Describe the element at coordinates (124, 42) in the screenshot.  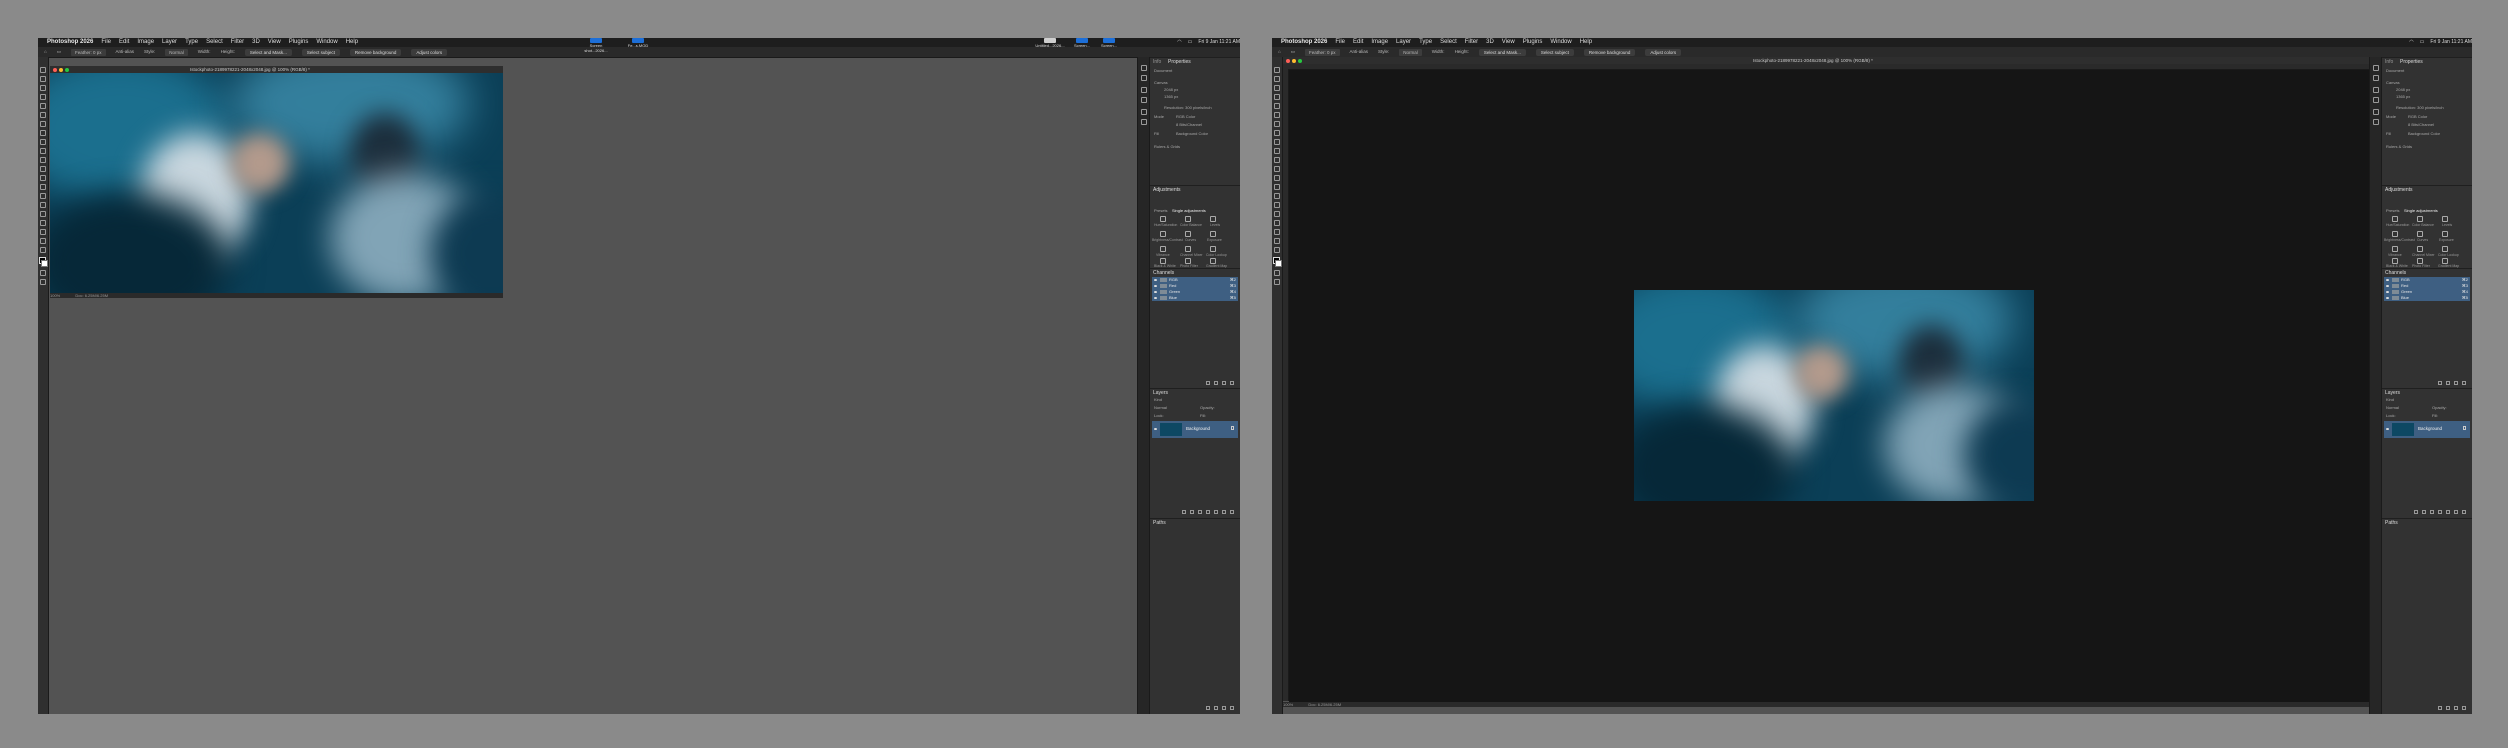
I see `menu-edit: Edit` at that location.